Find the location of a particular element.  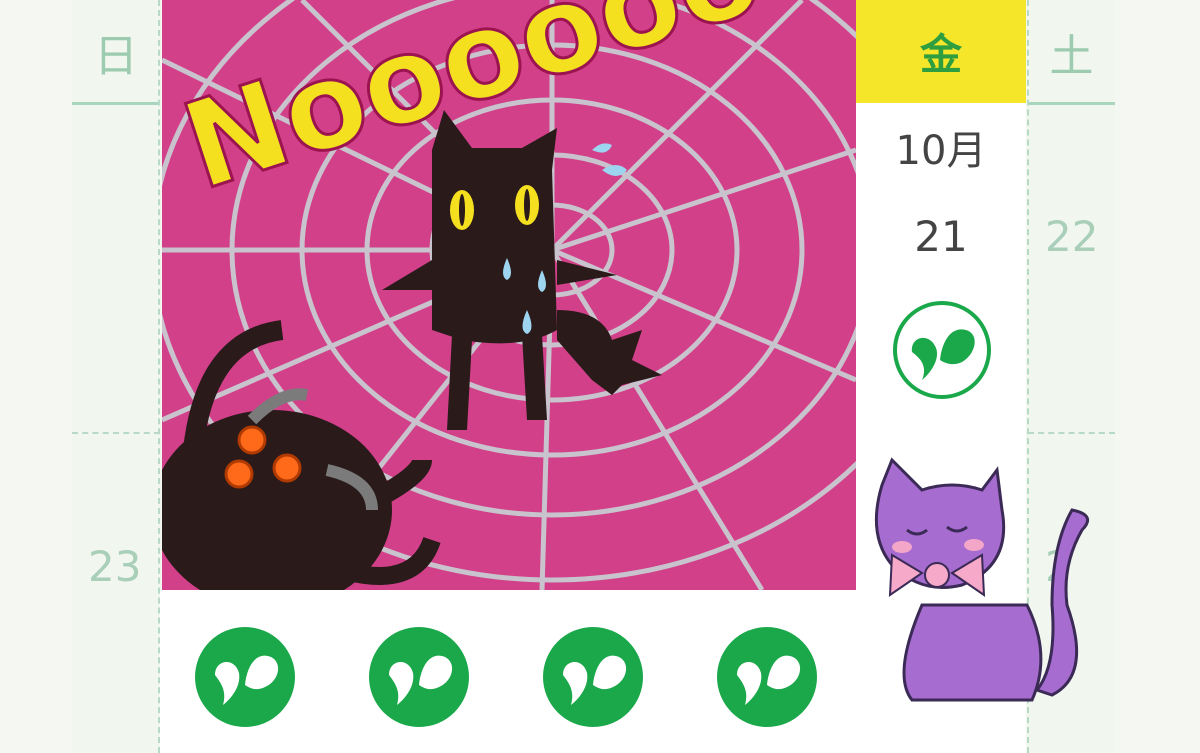

date-23: 23 is located at coordinates (114, 566).